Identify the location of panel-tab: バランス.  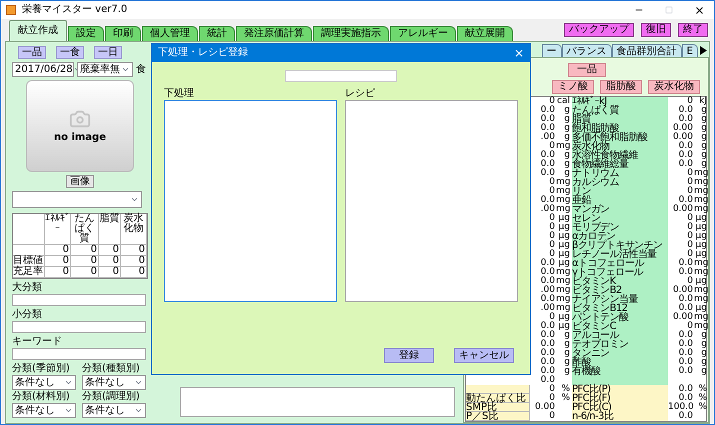
(587, 50).